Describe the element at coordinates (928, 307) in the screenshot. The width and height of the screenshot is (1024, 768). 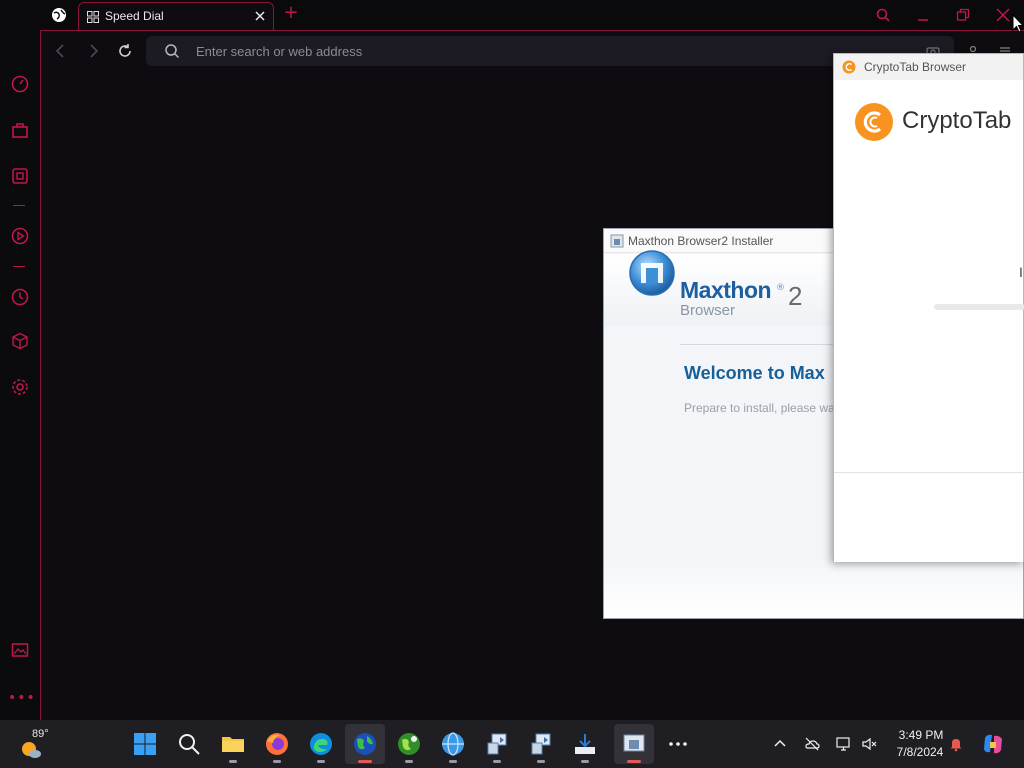
I see `cryptotab-window: CryptoTab Browser CryptoTab I` at that location.